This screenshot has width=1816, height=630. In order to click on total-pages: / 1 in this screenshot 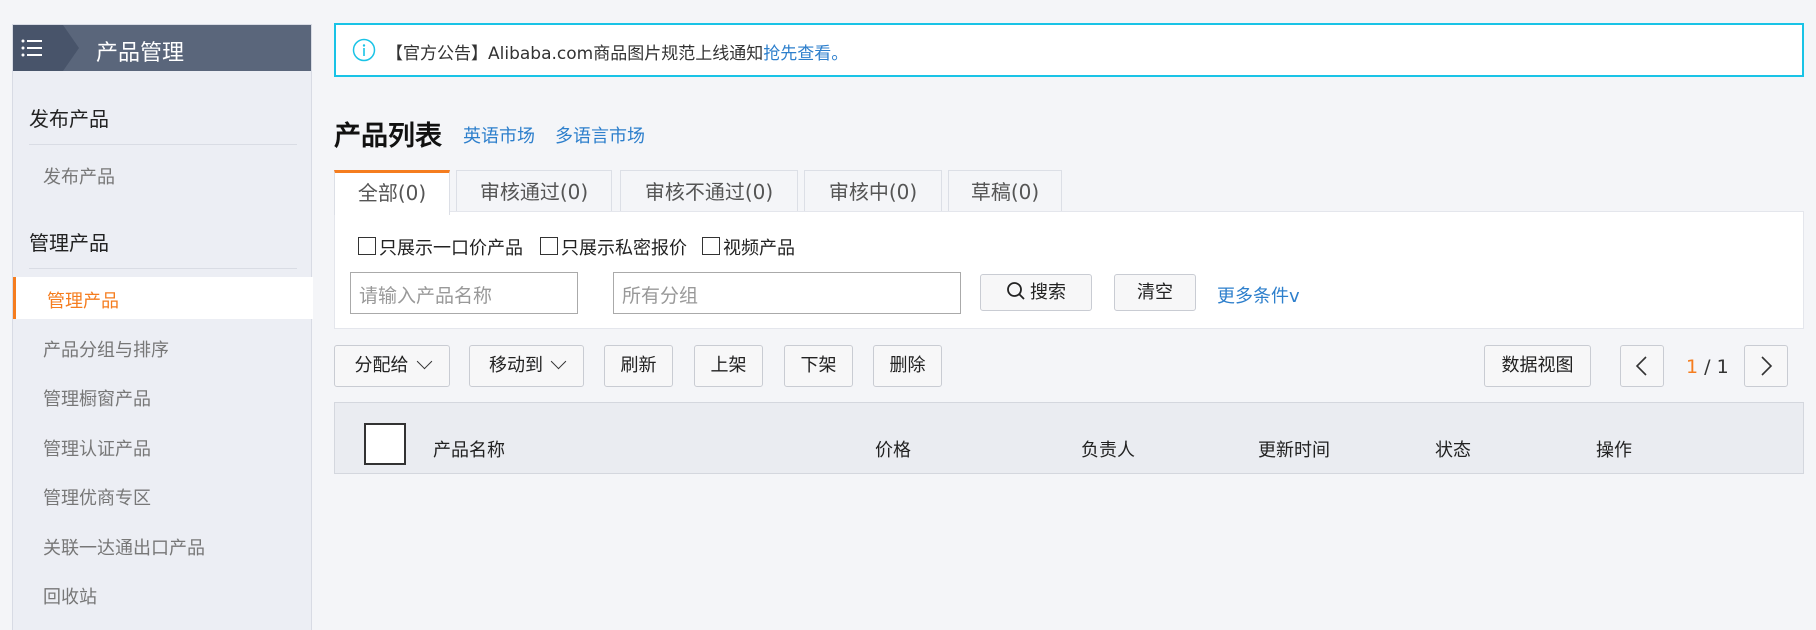, I will do `click(1713, 367)`.